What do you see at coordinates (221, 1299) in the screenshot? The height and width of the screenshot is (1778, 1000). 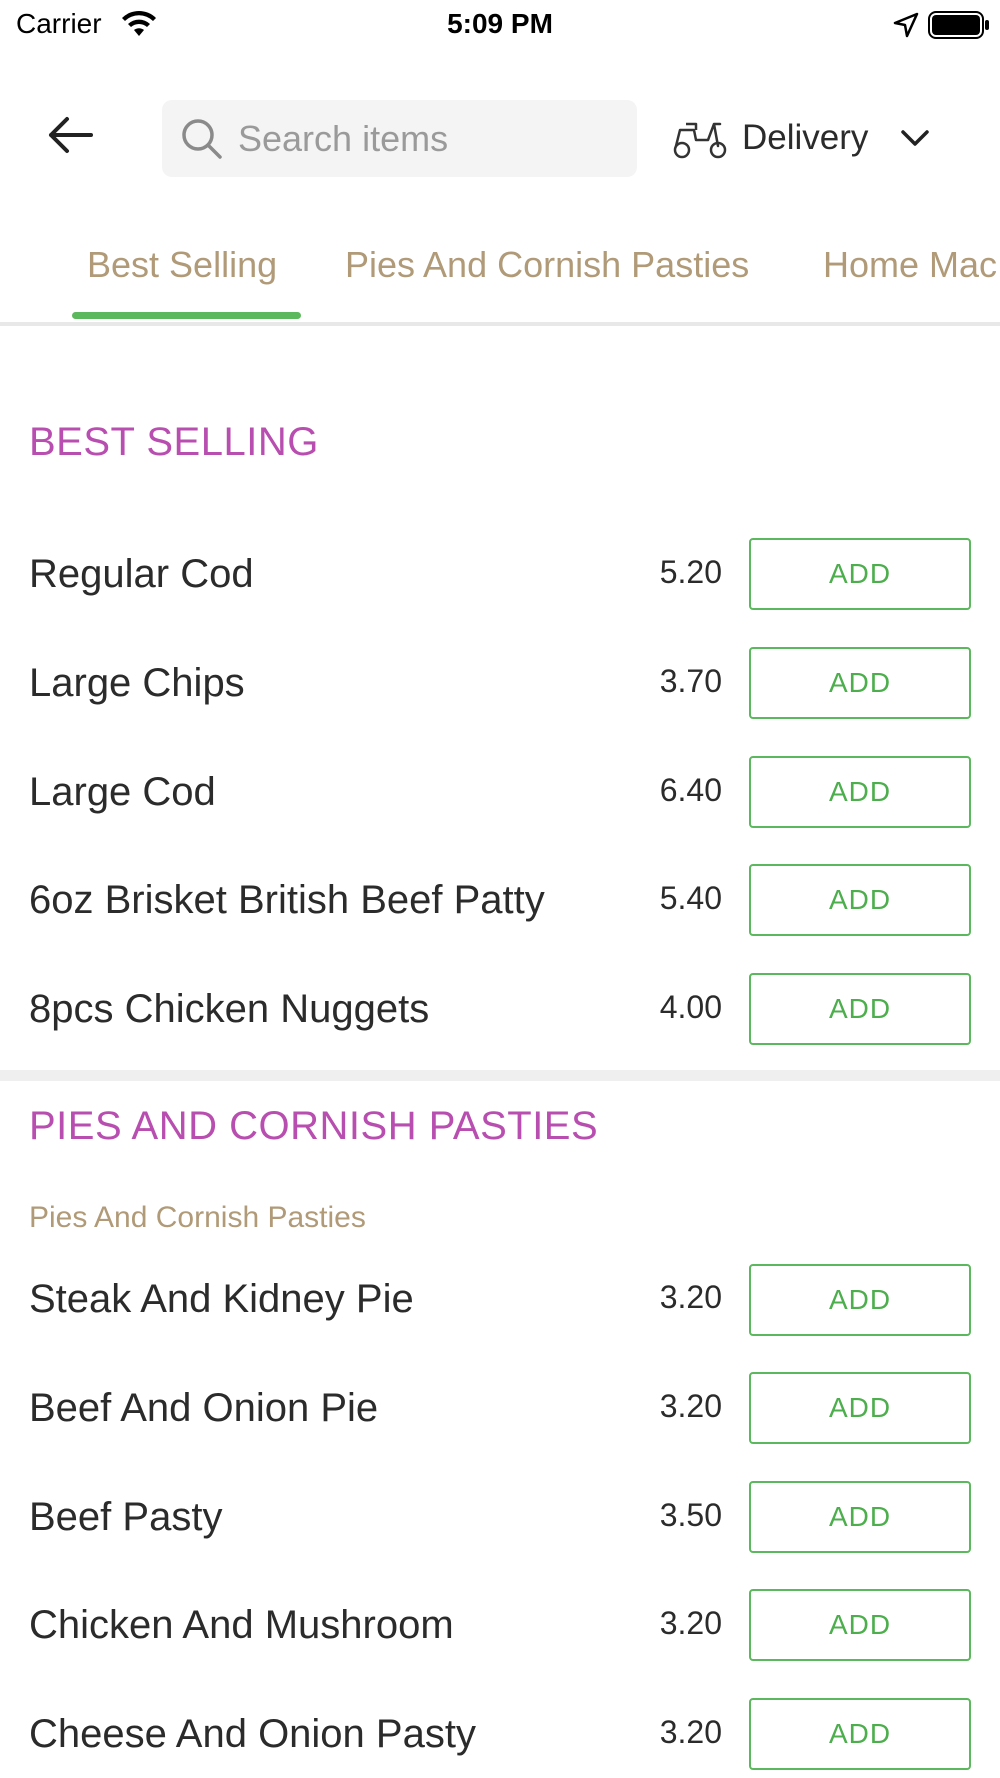 I see `item-name: Steak And Kidney Pie` at bounding box center [221, 1299].